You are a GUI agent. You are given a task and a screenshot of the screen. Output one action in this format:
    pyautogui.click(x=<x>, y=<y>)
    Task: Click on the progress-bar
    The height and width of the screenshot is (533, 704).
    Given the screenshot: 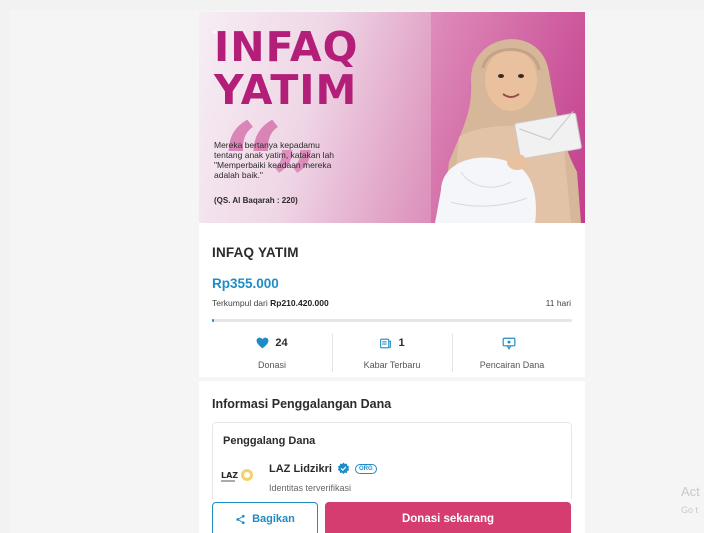 What is the action you would take?
    pyautogui.click(x=392, y=320)
    